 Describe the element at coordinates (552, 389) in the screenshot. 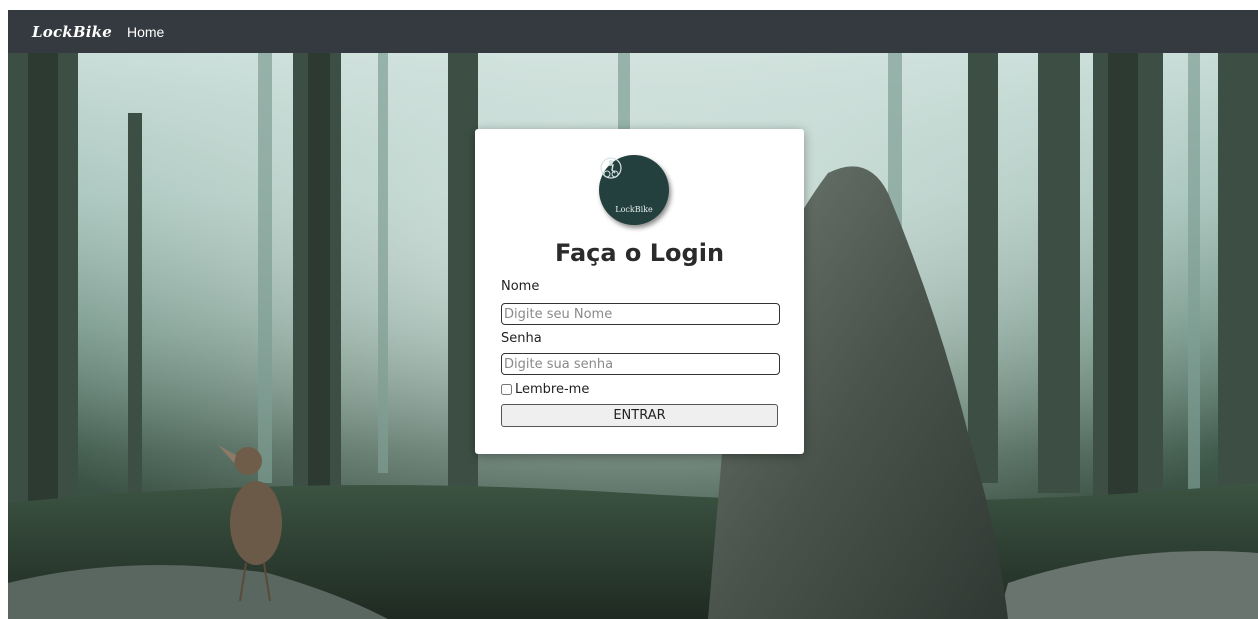

I see `remember-me-label: Lembre-me` at that location.